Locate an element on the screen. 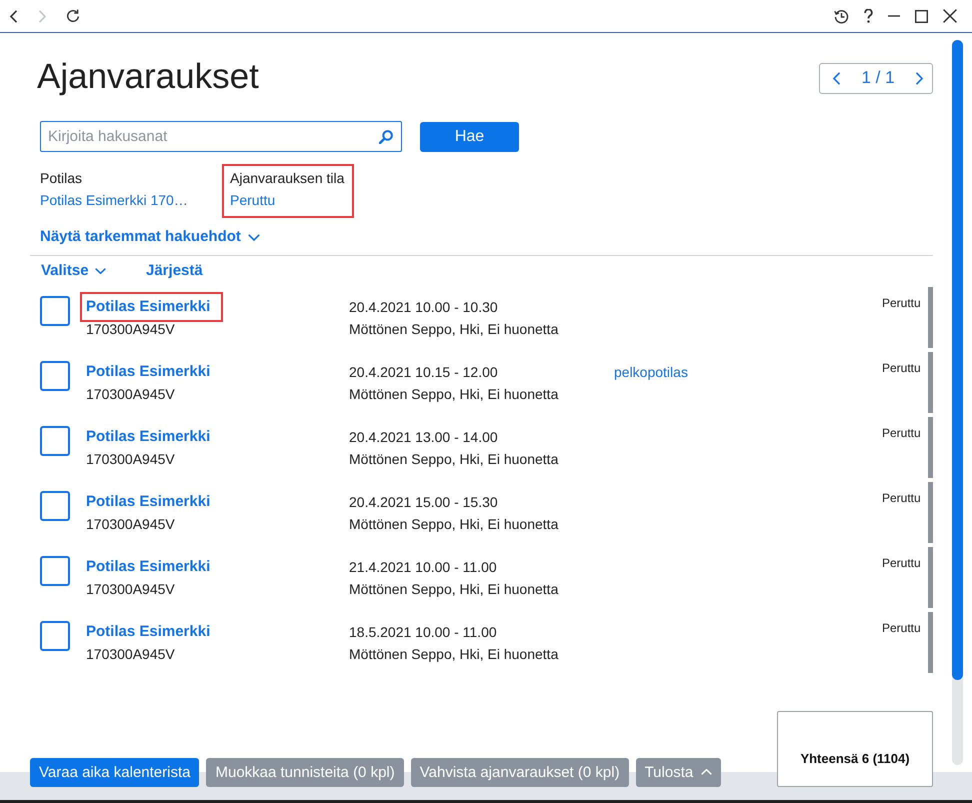 This screenshot has height=803, width=972. page-indicator: 1 / 1 is located at coordinates (878, 78).